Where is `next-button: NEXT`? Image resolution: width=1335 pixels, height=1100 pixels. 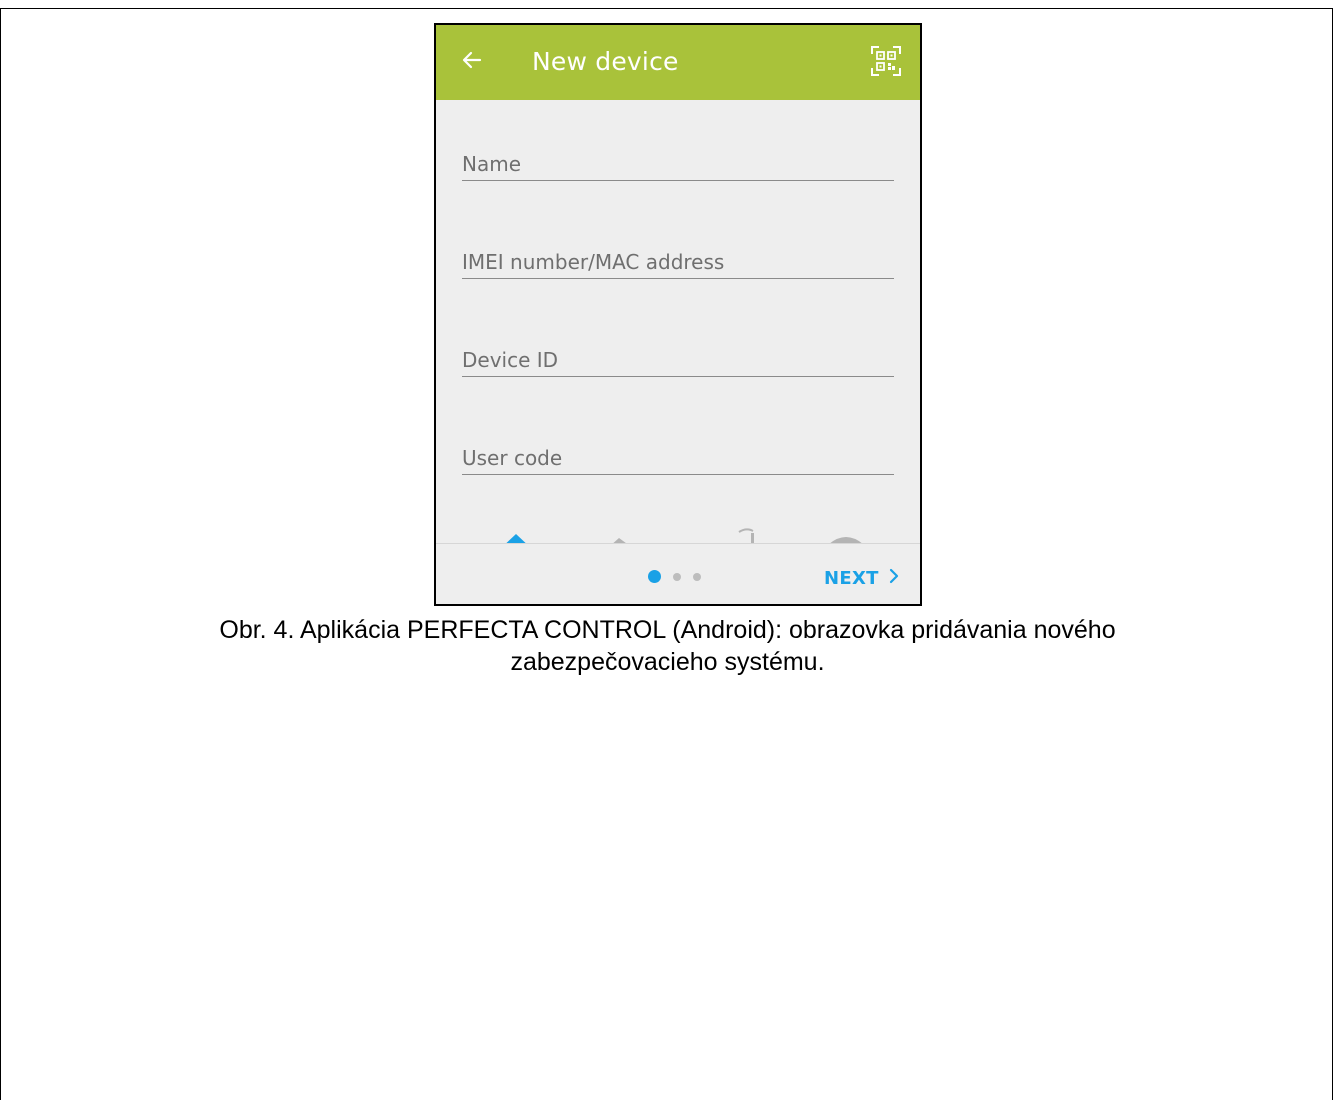 next-button: NEXT is located at coordinates (861, 578).